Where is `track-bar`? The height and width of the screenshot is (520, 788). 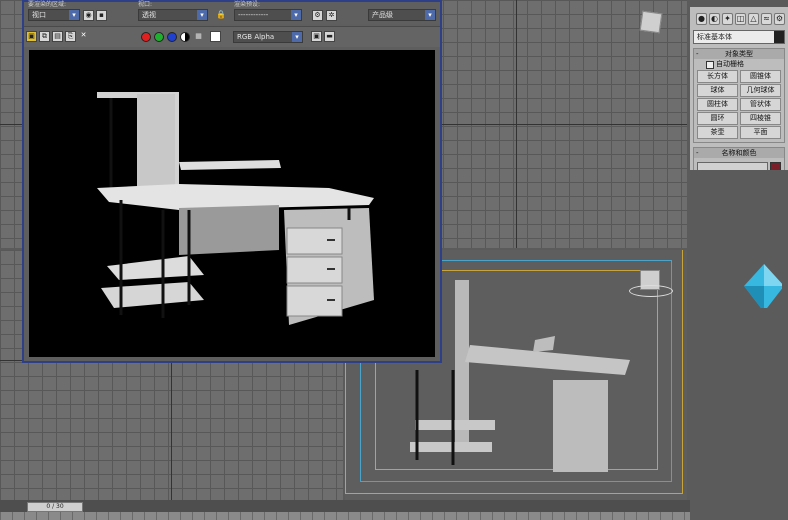 track-bar is located at coordinates (345, 516).